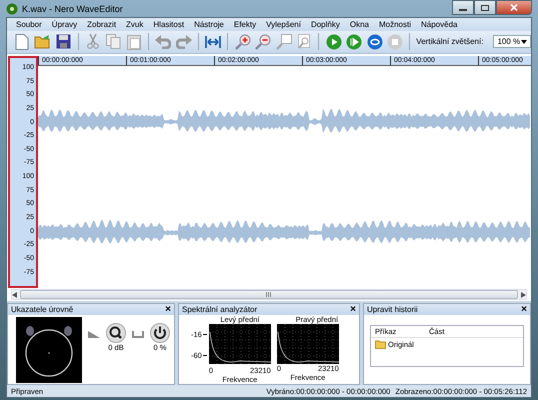 This screenshot has height=400, width=538. I want to click on vertical-zoom-label: Vertikální zvětšení:, so click(450, 41).